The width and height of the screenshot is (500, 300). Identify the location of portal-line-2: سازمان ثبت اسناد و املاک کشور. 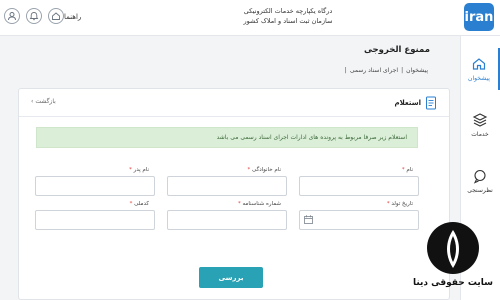
(288, 21).